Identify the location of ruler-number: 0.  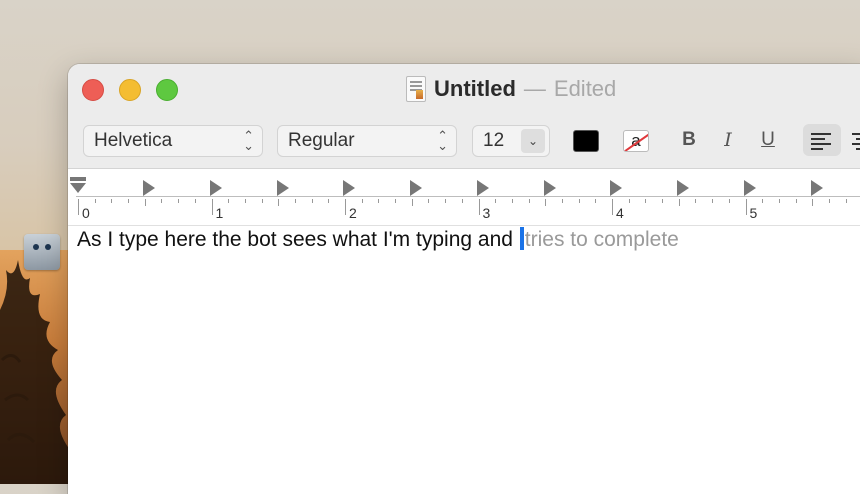
(86, 213).